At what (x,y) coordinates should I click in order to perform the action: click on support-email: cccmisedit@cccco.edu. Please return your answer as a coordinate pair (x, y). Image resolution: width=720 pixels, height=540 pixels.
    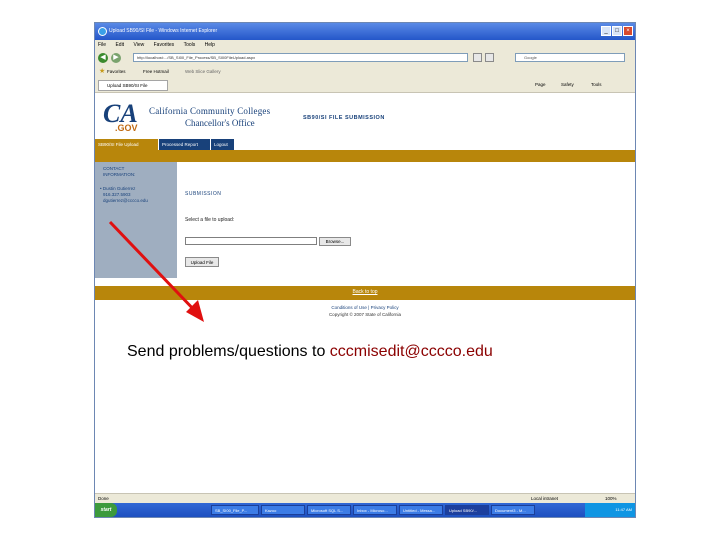
    Looking at the image, I should click on (411, 351).